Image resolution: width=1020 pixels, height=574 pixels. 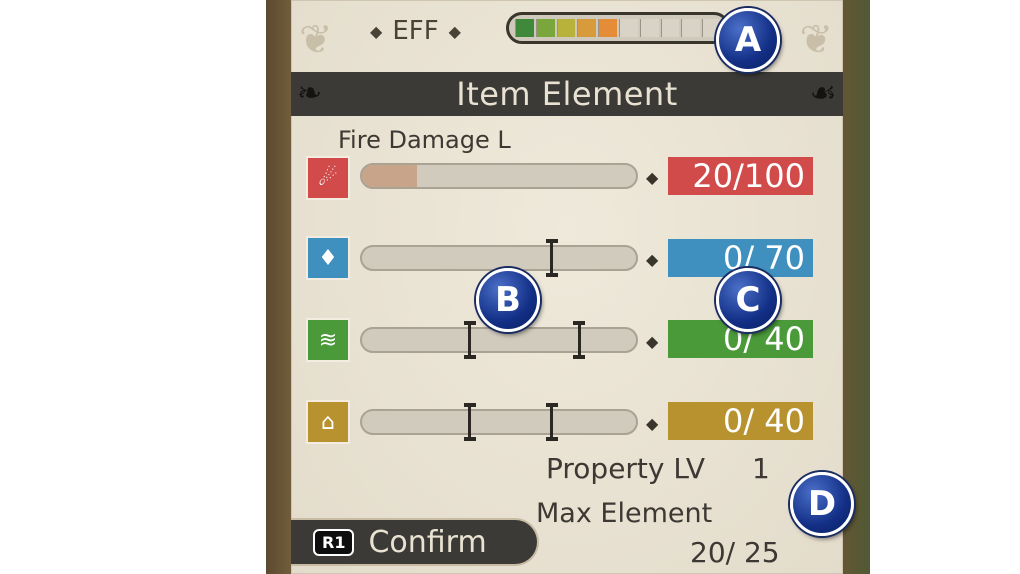 I want to click on fire-value: 20/100, so click(x=740, y=176).